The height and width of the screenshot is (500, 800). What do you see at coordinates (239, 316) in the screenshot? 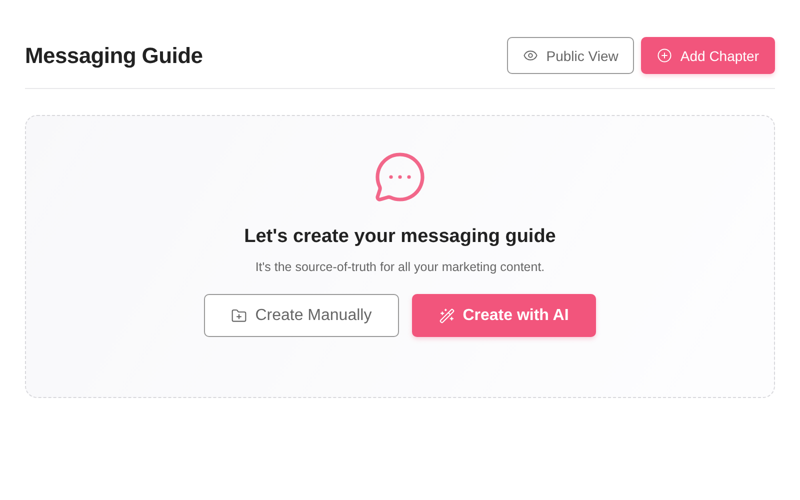
I see `folder-icon` at bounding box center [239, 316].